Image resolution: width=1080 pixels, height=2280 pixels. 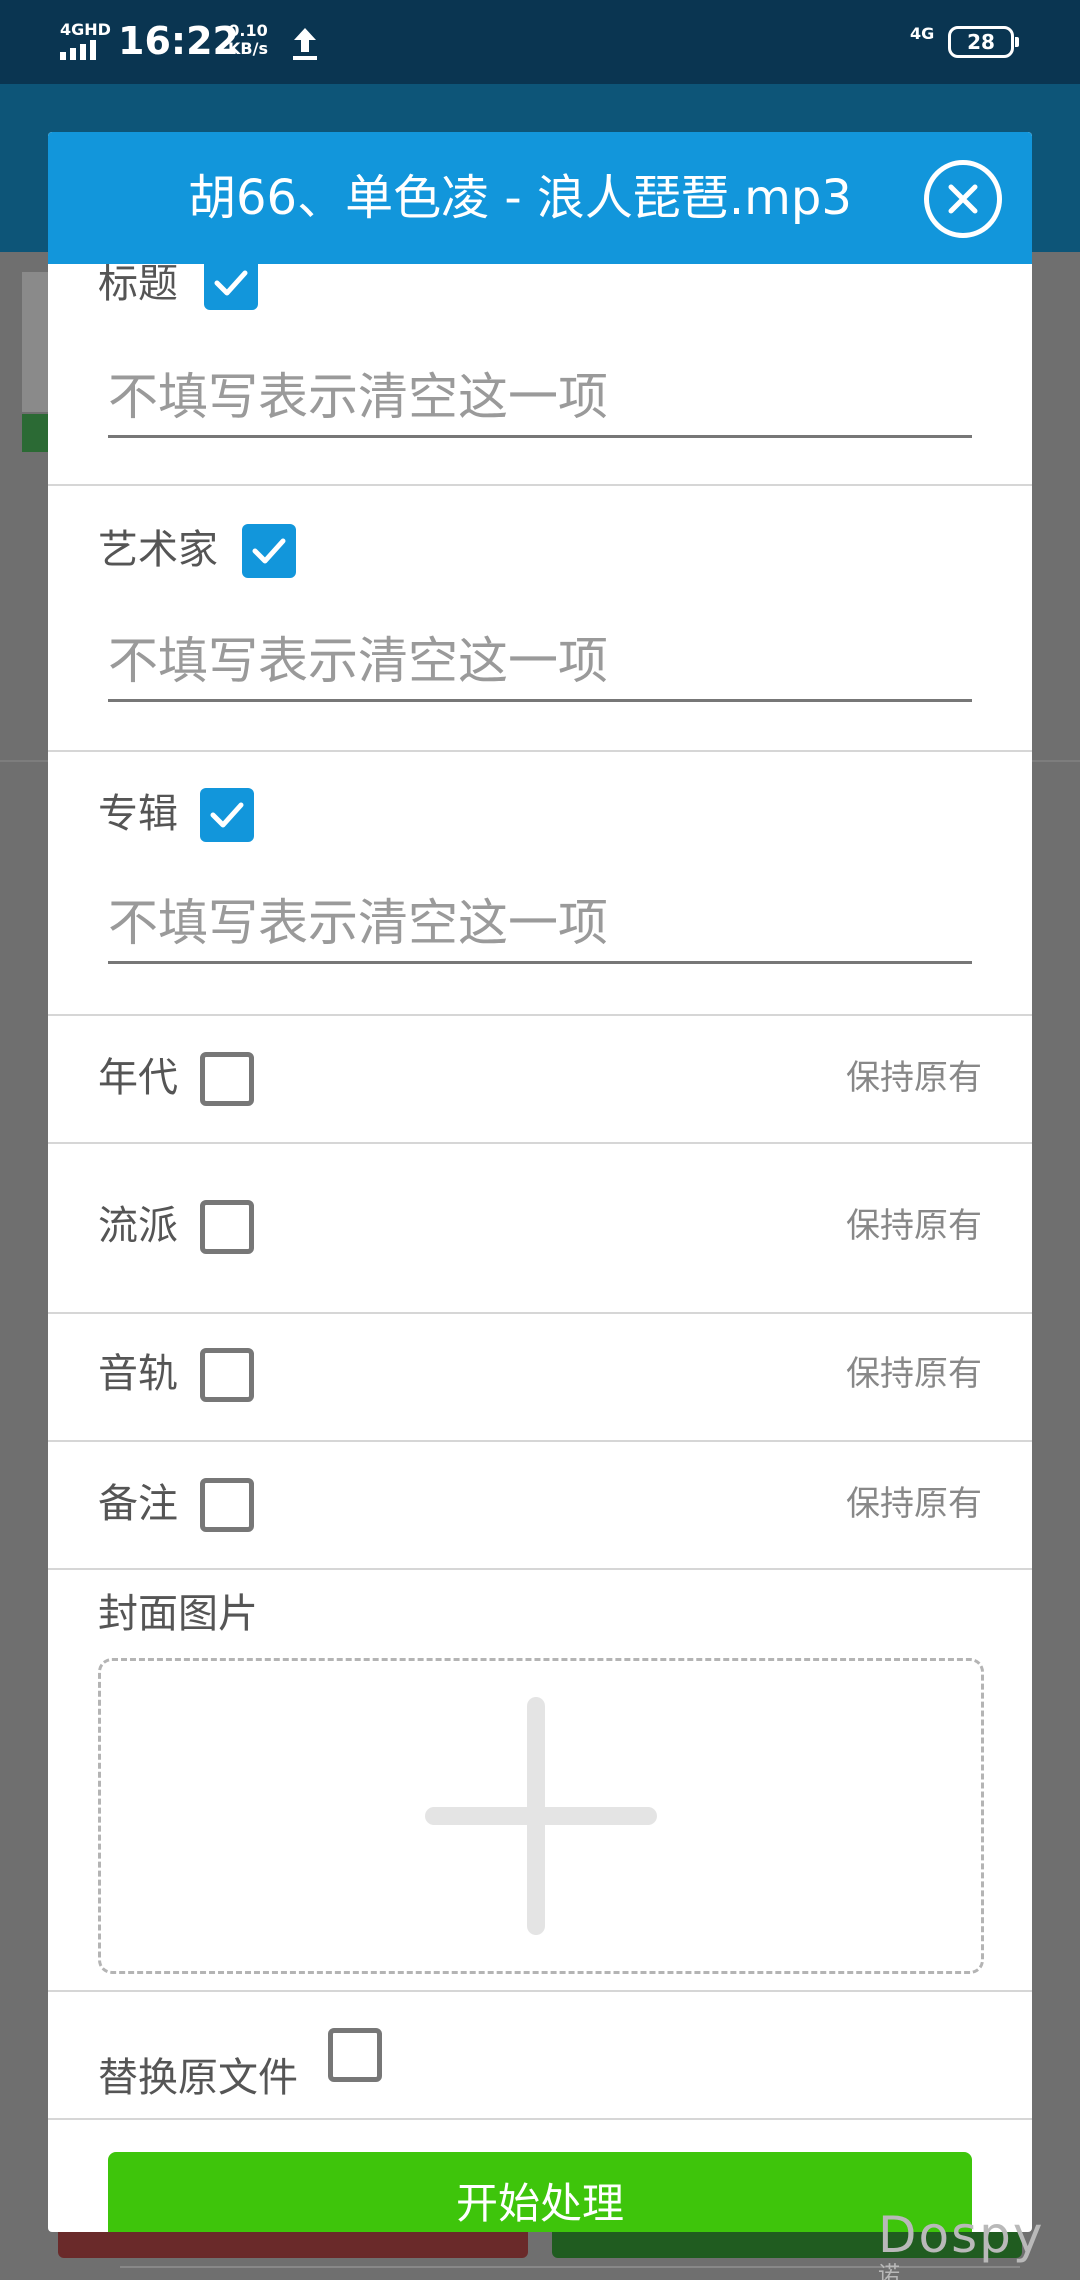 What do you see at coordinates (520, 198) in the screenshot?
I see `dialog-title: 胡66、单色凌 - 浪人琵琶.mp3` at bounding box center [520, 198].